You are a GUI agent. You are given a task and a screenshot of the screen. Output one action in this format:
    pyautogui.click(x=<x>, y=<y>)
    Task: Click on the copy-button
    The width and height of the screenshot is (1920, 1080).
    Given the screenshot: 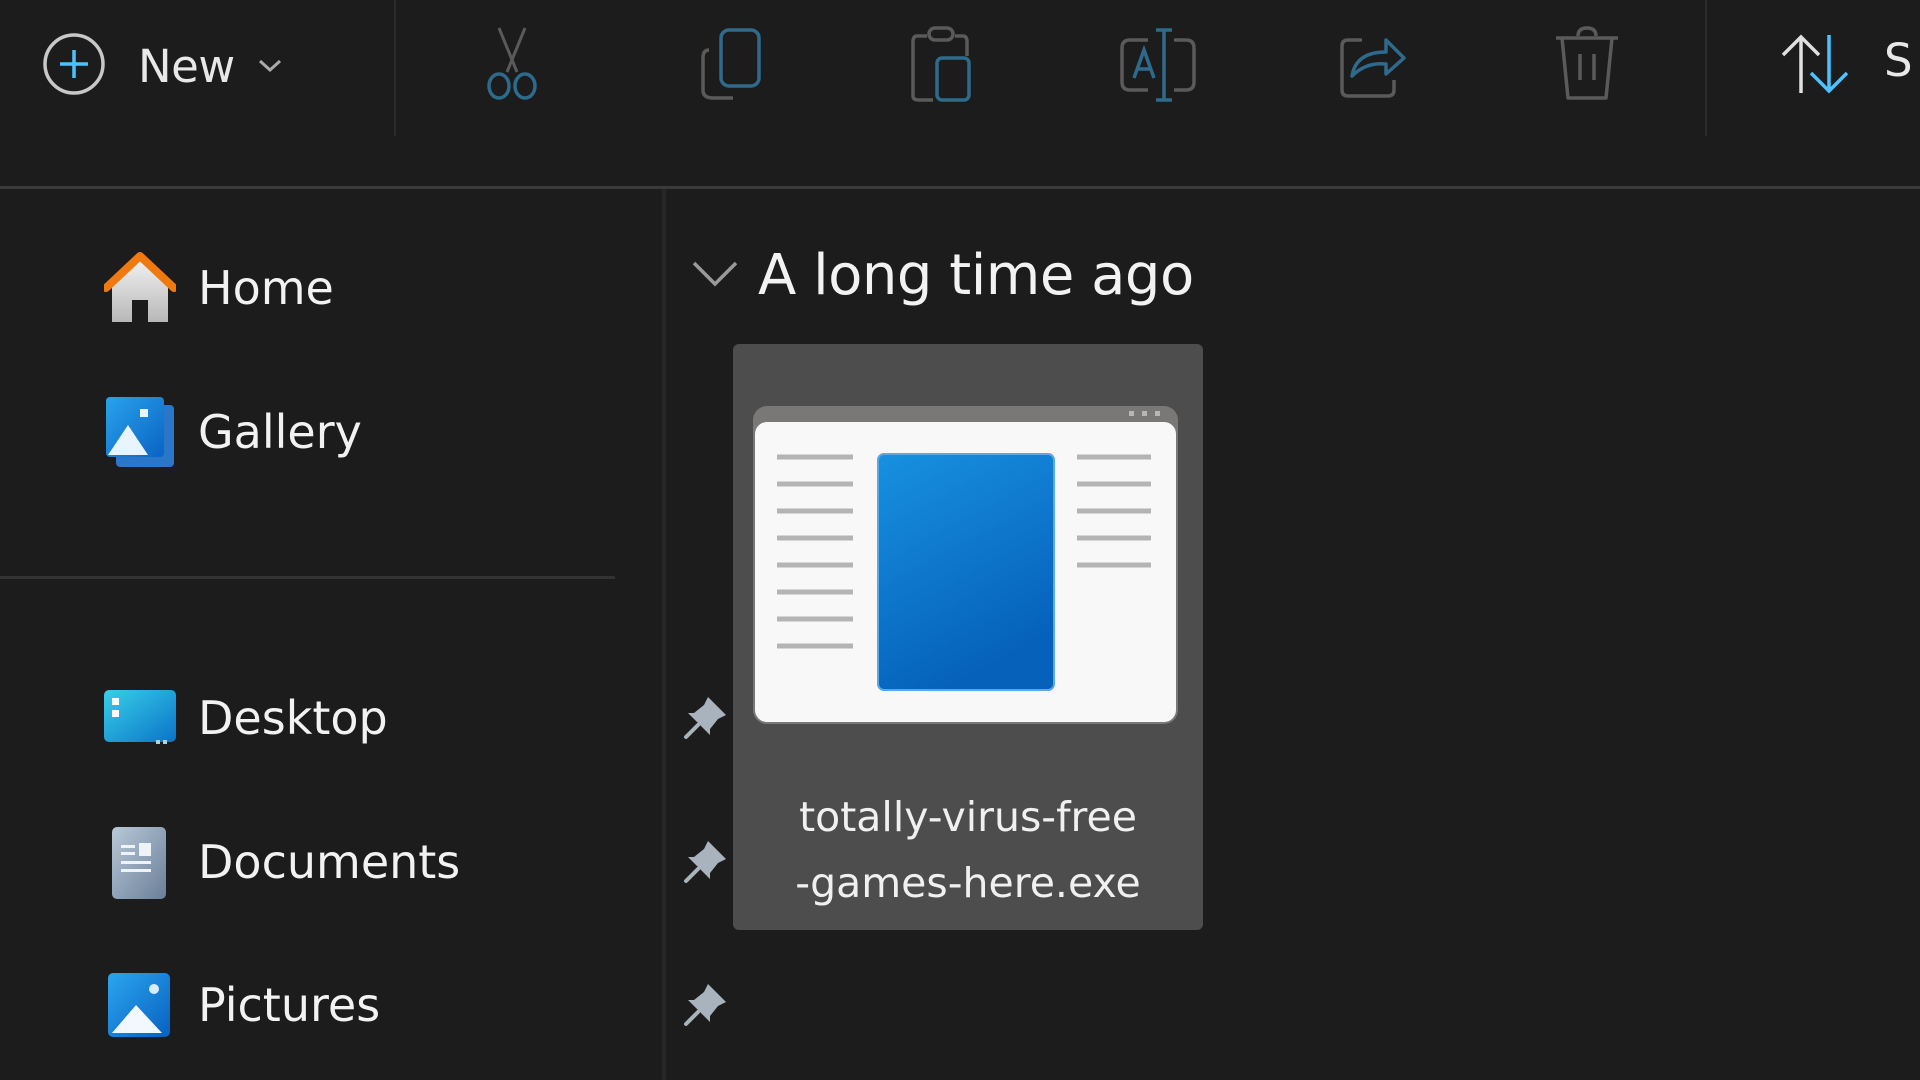 What is the action you would take?
    pyautogui.click(x=730, y=66)
    